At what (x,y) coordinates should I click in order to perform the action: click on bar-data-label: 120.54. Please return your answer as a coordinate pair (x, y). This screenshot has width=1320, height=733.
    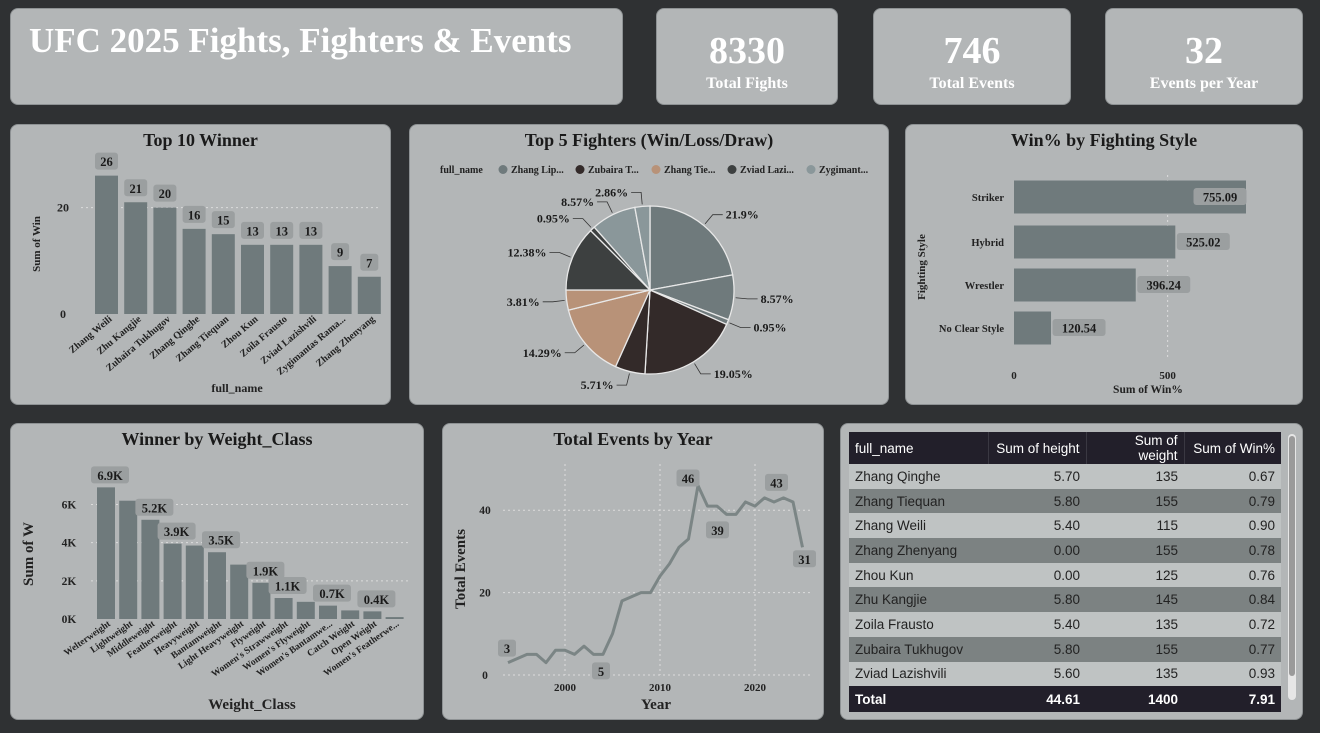
    Looking at the image, I should click on (1079, 329).